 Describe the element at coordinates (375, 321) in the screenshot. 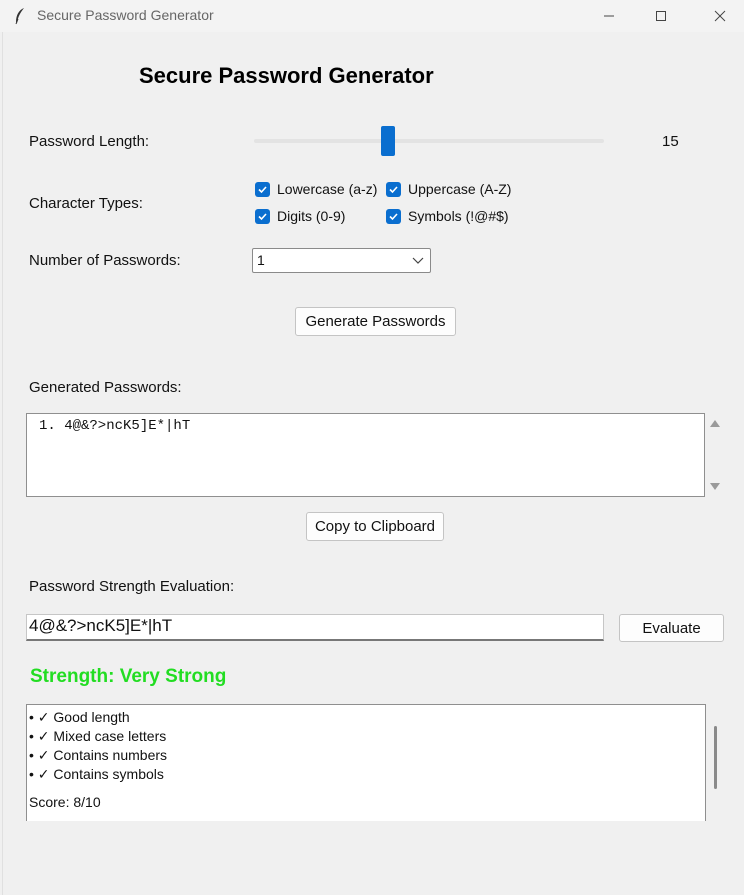

I see `generate-button: Generate Passwords` at that location.